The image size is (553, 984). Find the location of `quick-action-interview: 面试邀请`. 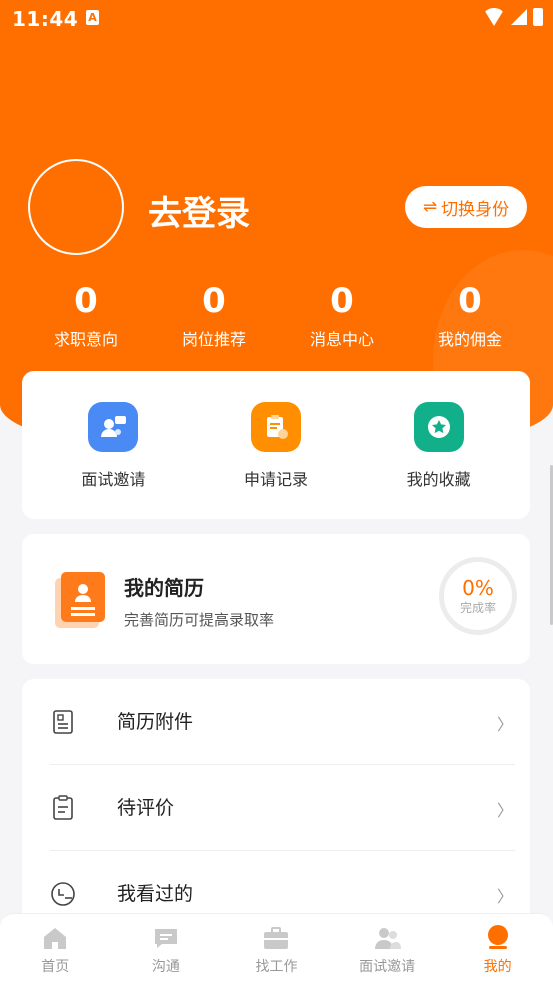

quick-action-interview: 面试邀请 is located at coordinates (113, 445).